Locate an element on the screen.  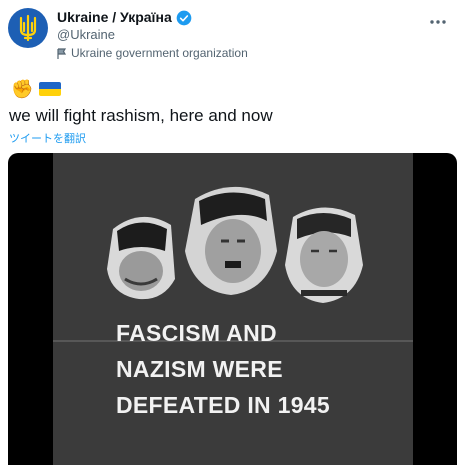
flag-icon is located at coordinates (62, 53).